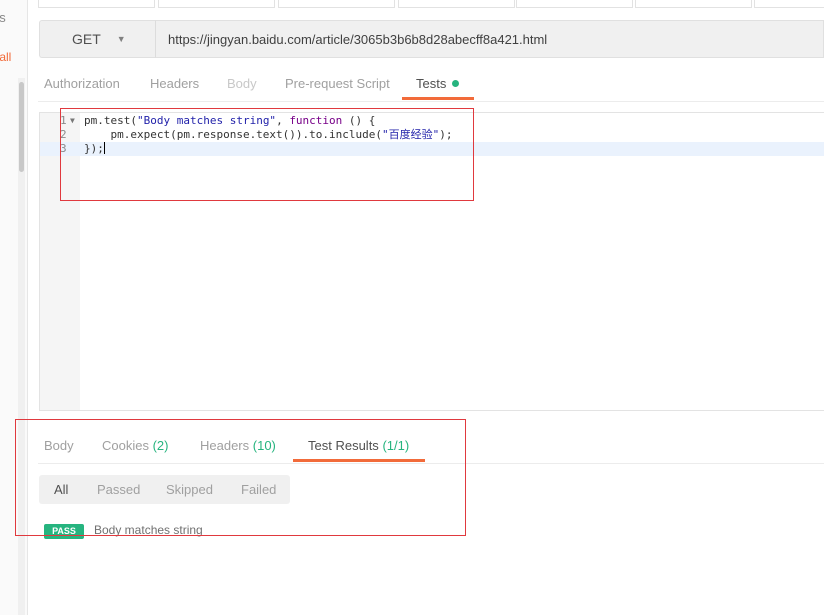  What do you see at coordinates (14, 307) in the screenshot?
I see `collections-sidebar: ns r all` at bounding box center [14, 307].